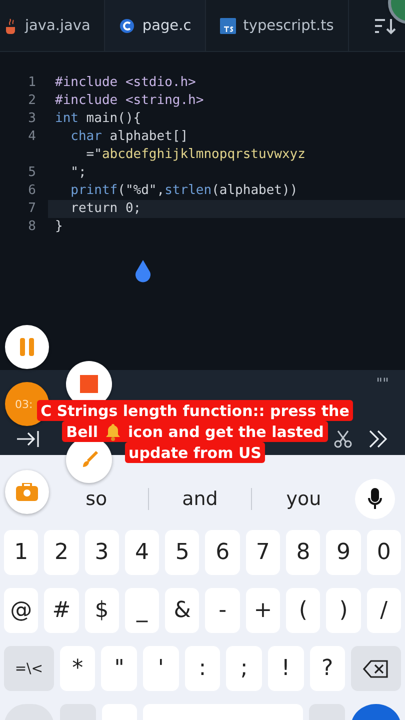 The image size is (405, 720). What do you see at coordinates (61, 610) in the screenshot?
I see `keyboard-key: #` at bounding box center [61, 610].